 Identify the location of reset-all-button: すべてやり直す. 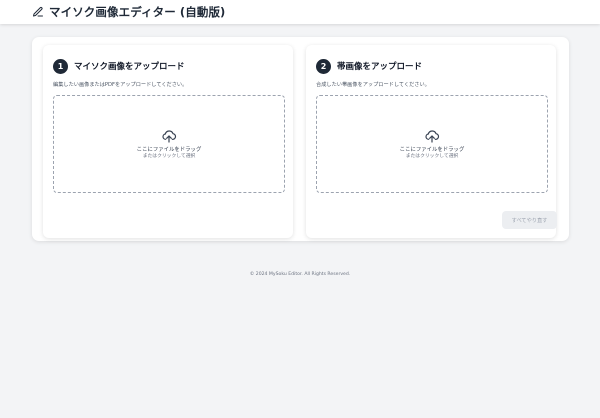
(529, 220).